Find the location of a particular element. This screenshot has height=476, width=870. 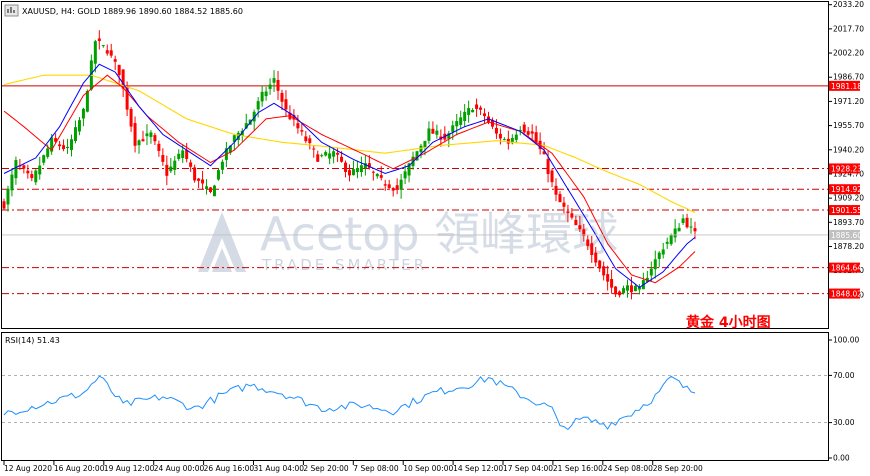

rsi-tick-label: 0.00 is located at coordinates (841, 458).